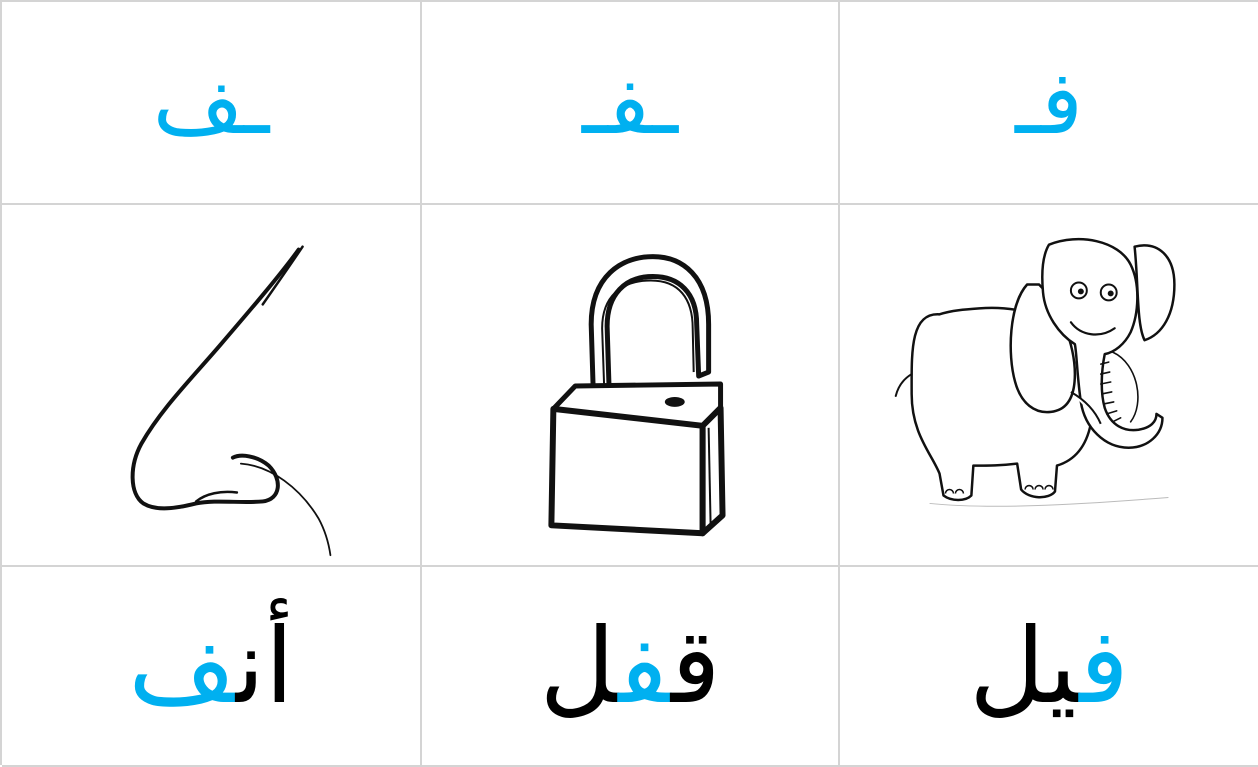 Image resolution: width=1258 pixels, height=767 pixels. I want to click on cell-letter-middle: ـفـ, so click(631, 103).